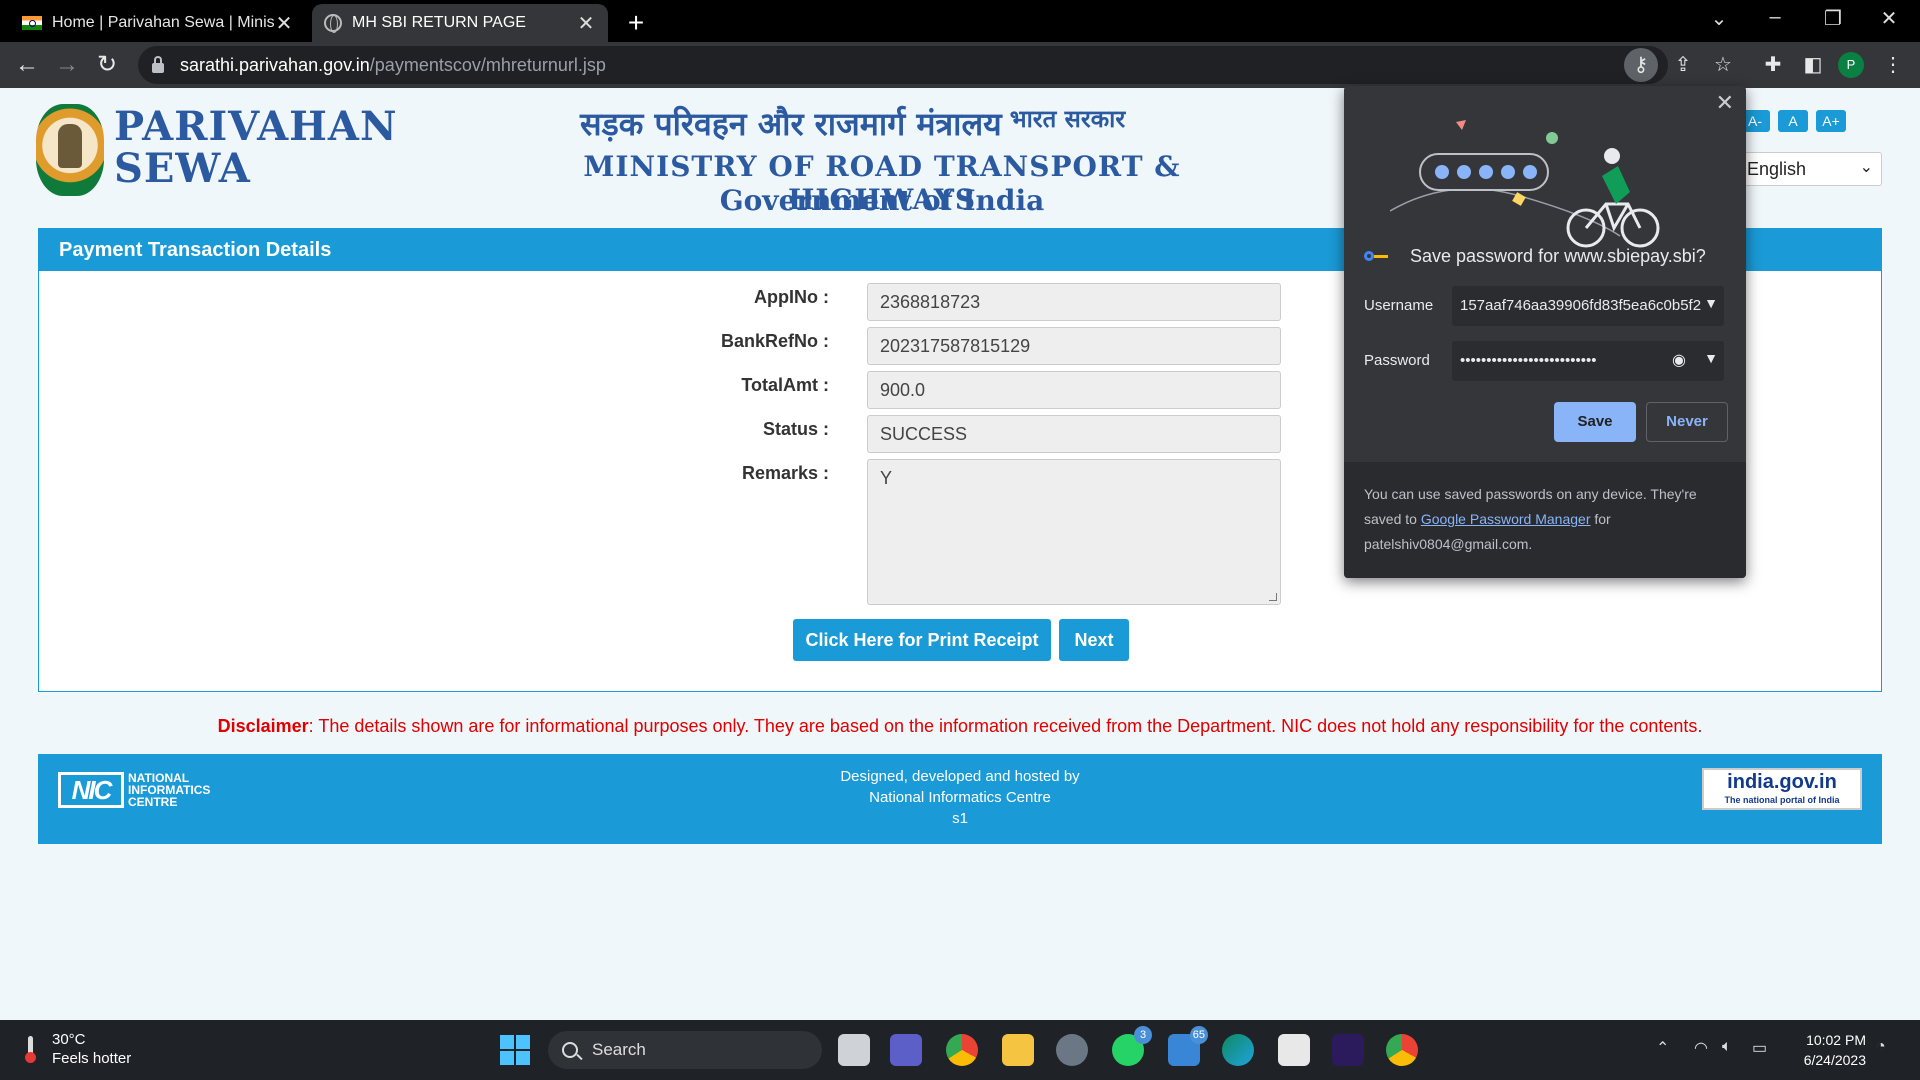  What do you see at coordinates (685, 1050) in the screenshot?
I see `taskbar-search: Search` at bounding box center [685, 1050].